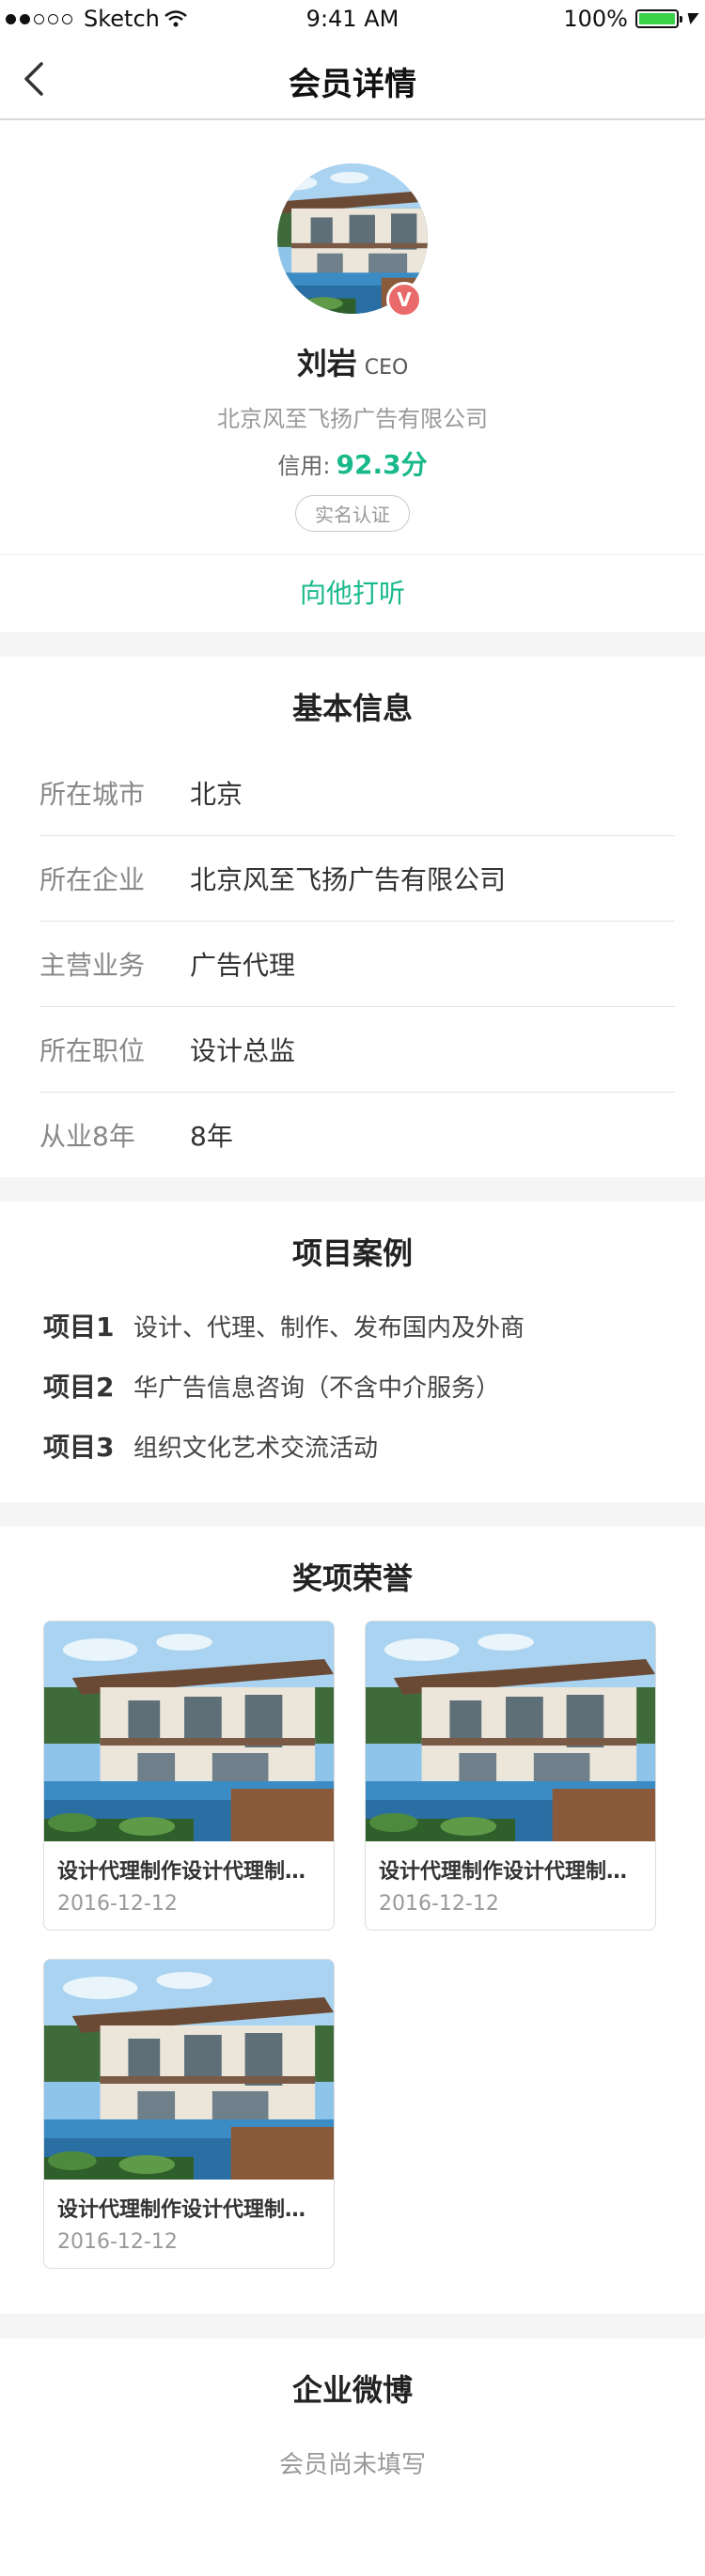  I want to click on project-text: 组织文化艺术交流活动, so click(256, 1448).